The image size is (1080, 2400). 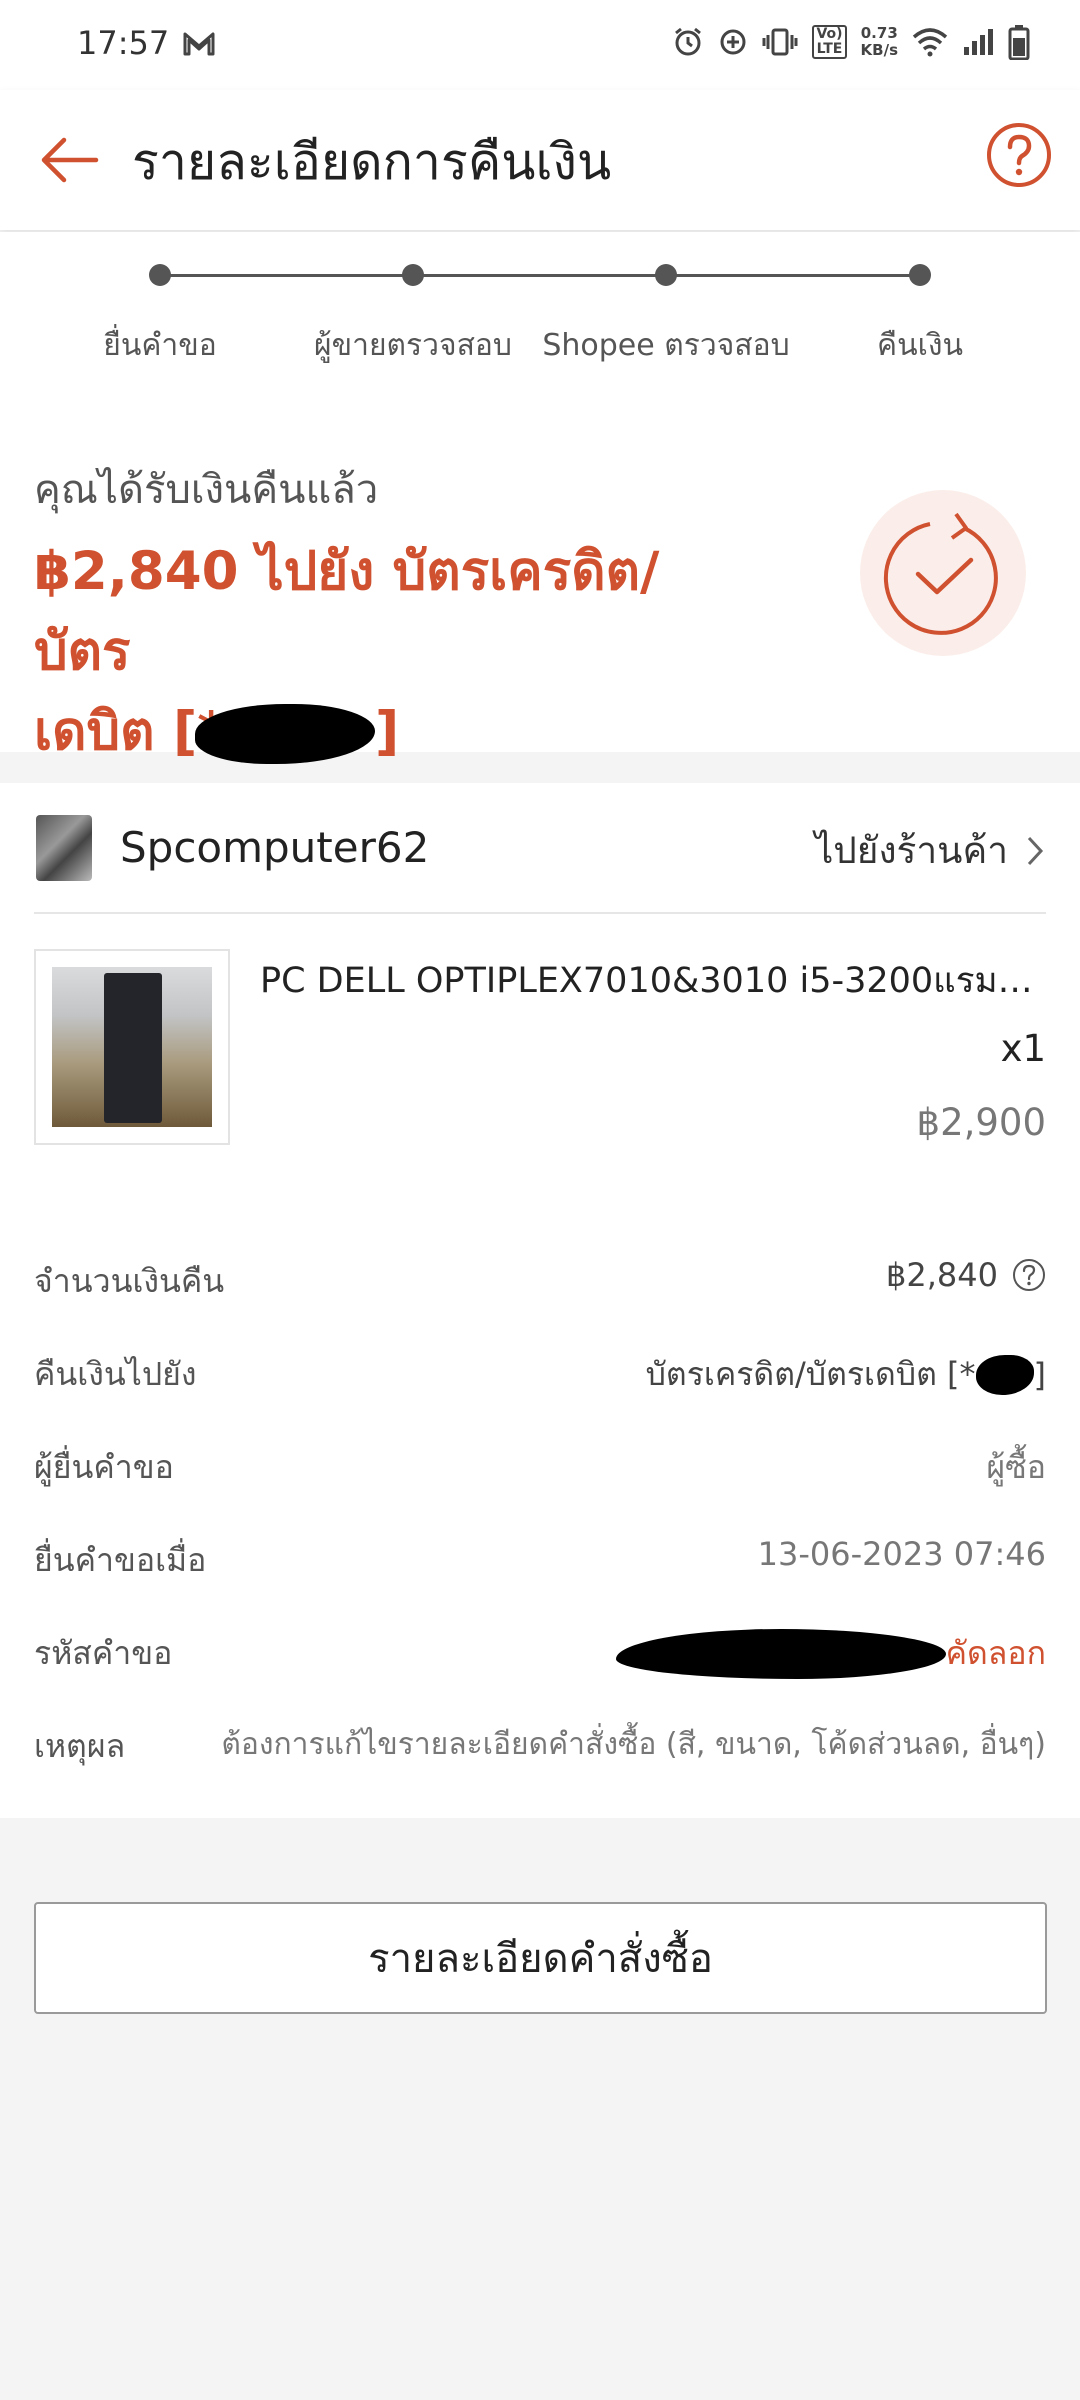 What do you see at coordinates (132, 1047) in the screenshot?
I see `product-image` at bounding box center [132, 1047].